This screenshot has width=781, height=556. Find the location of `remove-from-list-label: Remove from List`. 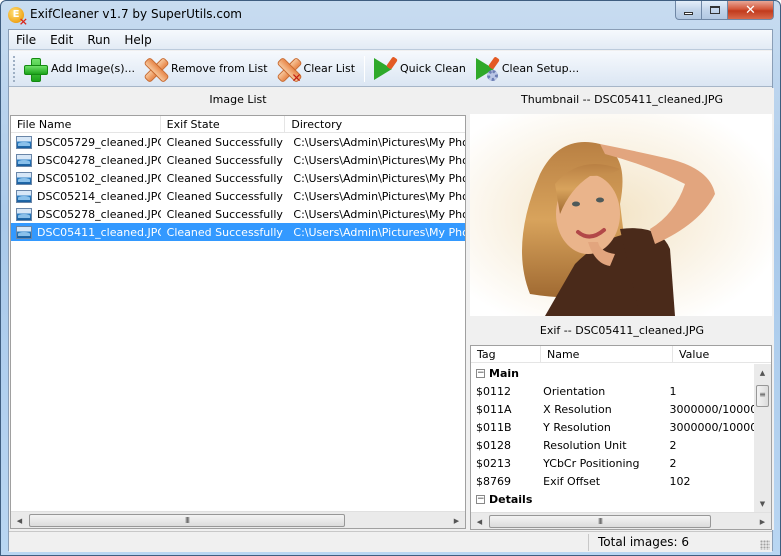

remove-from-list-label: Remove from List is located at coordinates (219, 68).